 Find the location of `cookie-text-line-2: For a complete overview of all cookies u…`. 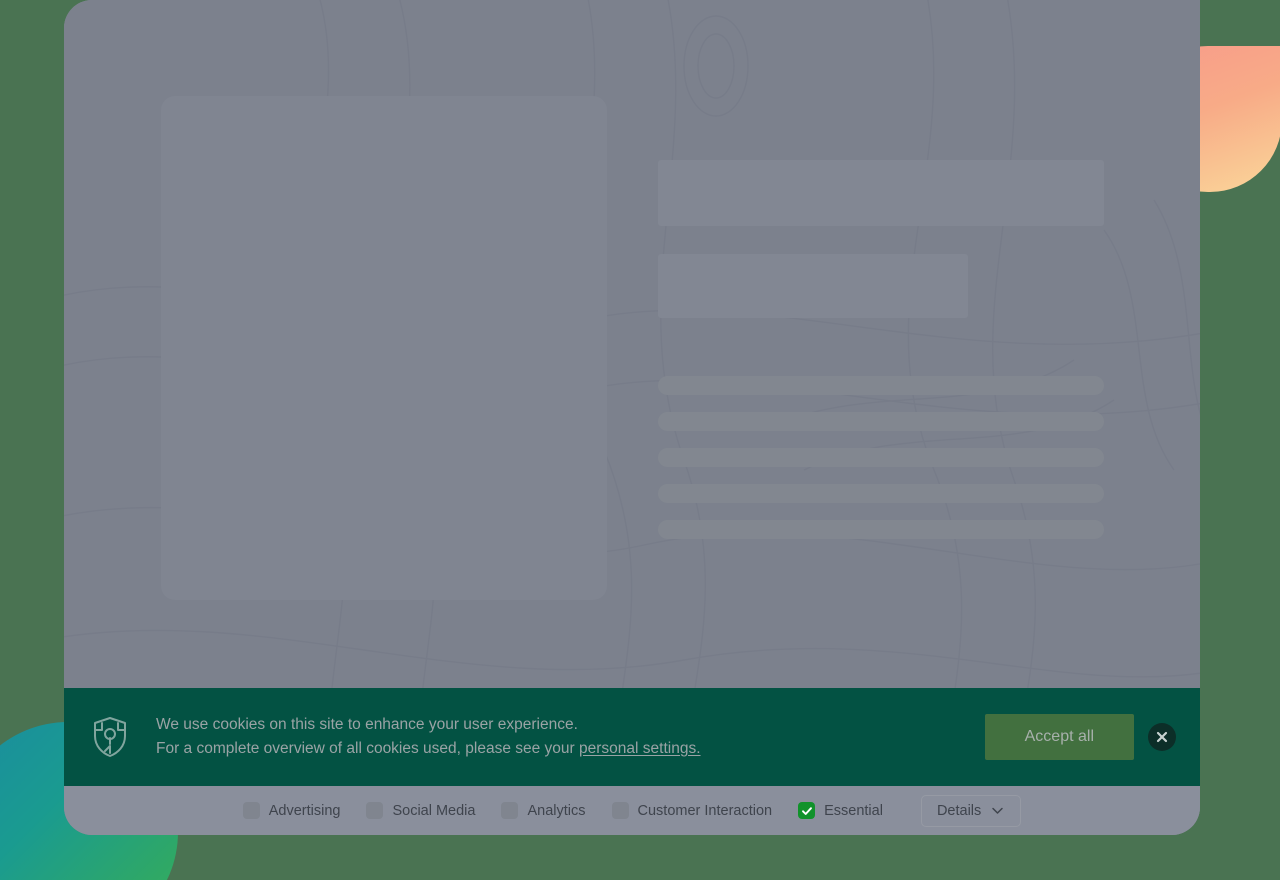

cookie-text-line-2: For a complete overview of all cookies u… is located at coordinates (570, 749).